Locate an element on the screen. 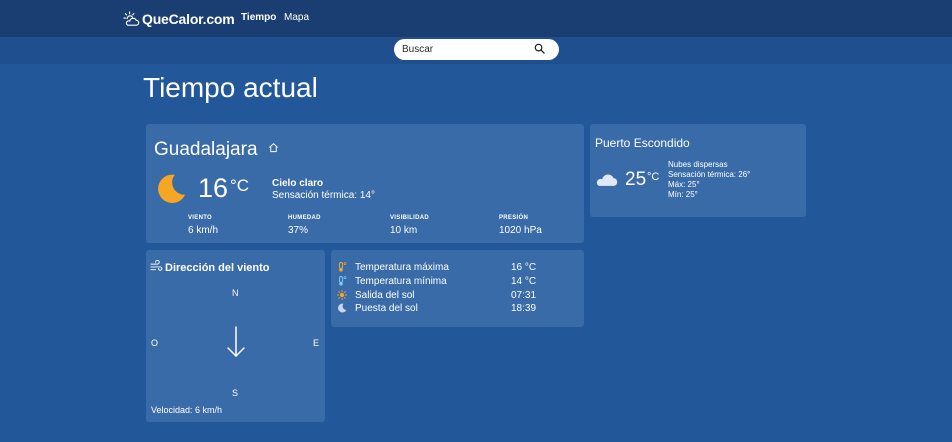  page-title: Tiempo actual is located at coordinates (230, 87).